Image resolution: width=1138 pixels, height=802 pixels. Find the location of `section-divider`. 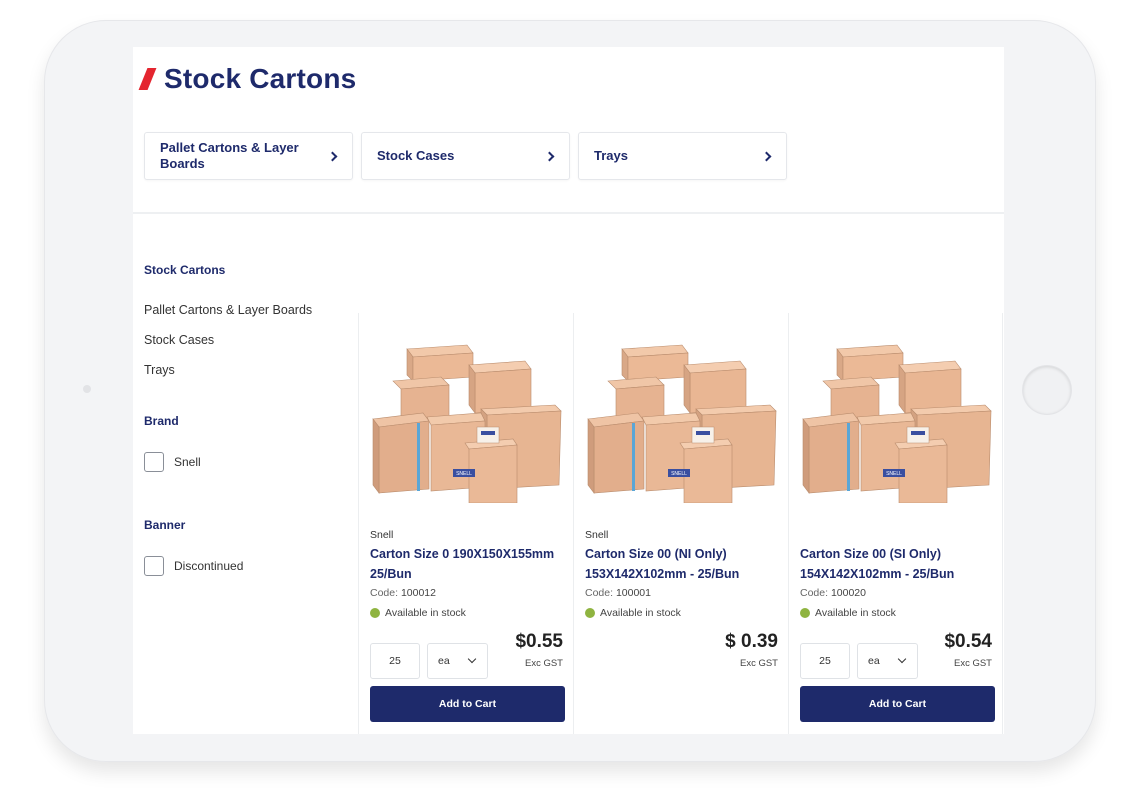

section-divider is located at coordinates (568, 213).